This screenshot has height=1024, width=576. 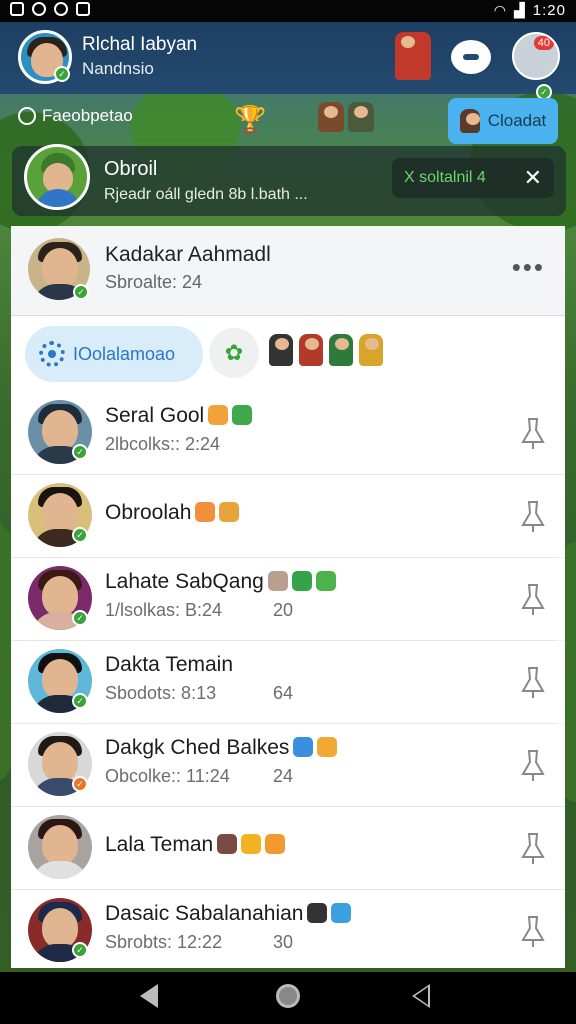 I want to click on status-icons-right: ◠ ▟ 1:20, so click(x=530, y=10).